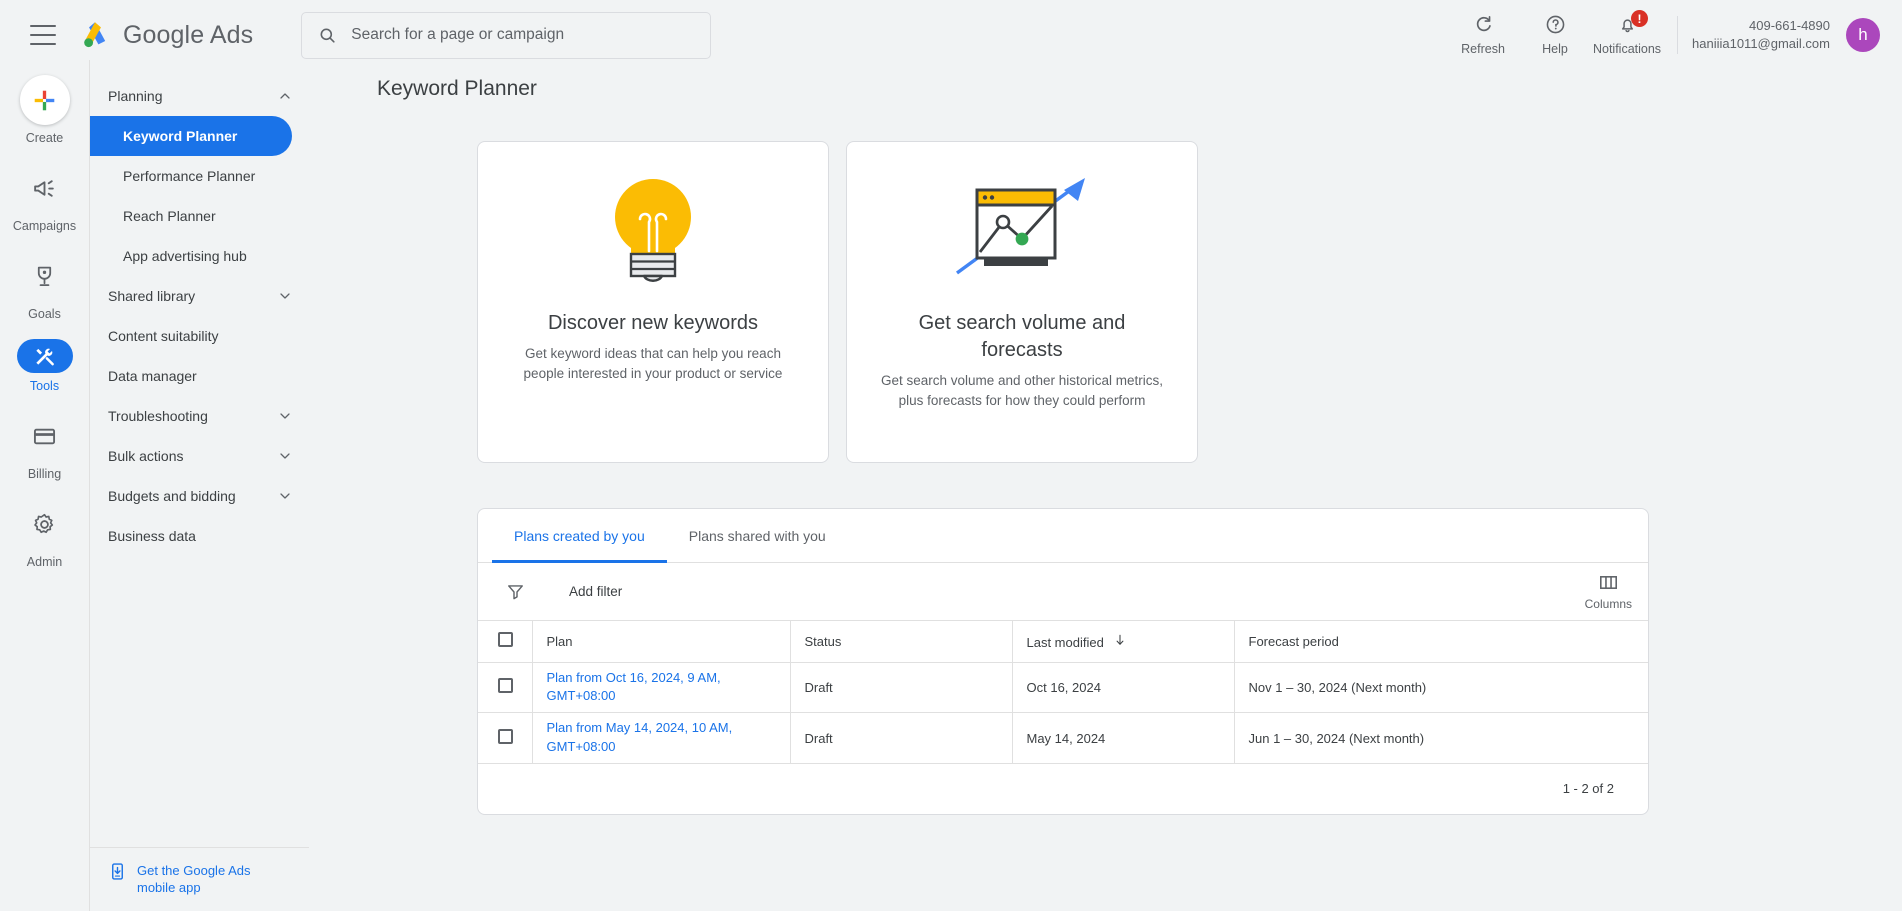 The height and width of the screenshot is (911, 1902). What do you see at coordinates (1555, 35) in the screenshot?
I see `help-button: Help` at bounding box center [1555, 35].